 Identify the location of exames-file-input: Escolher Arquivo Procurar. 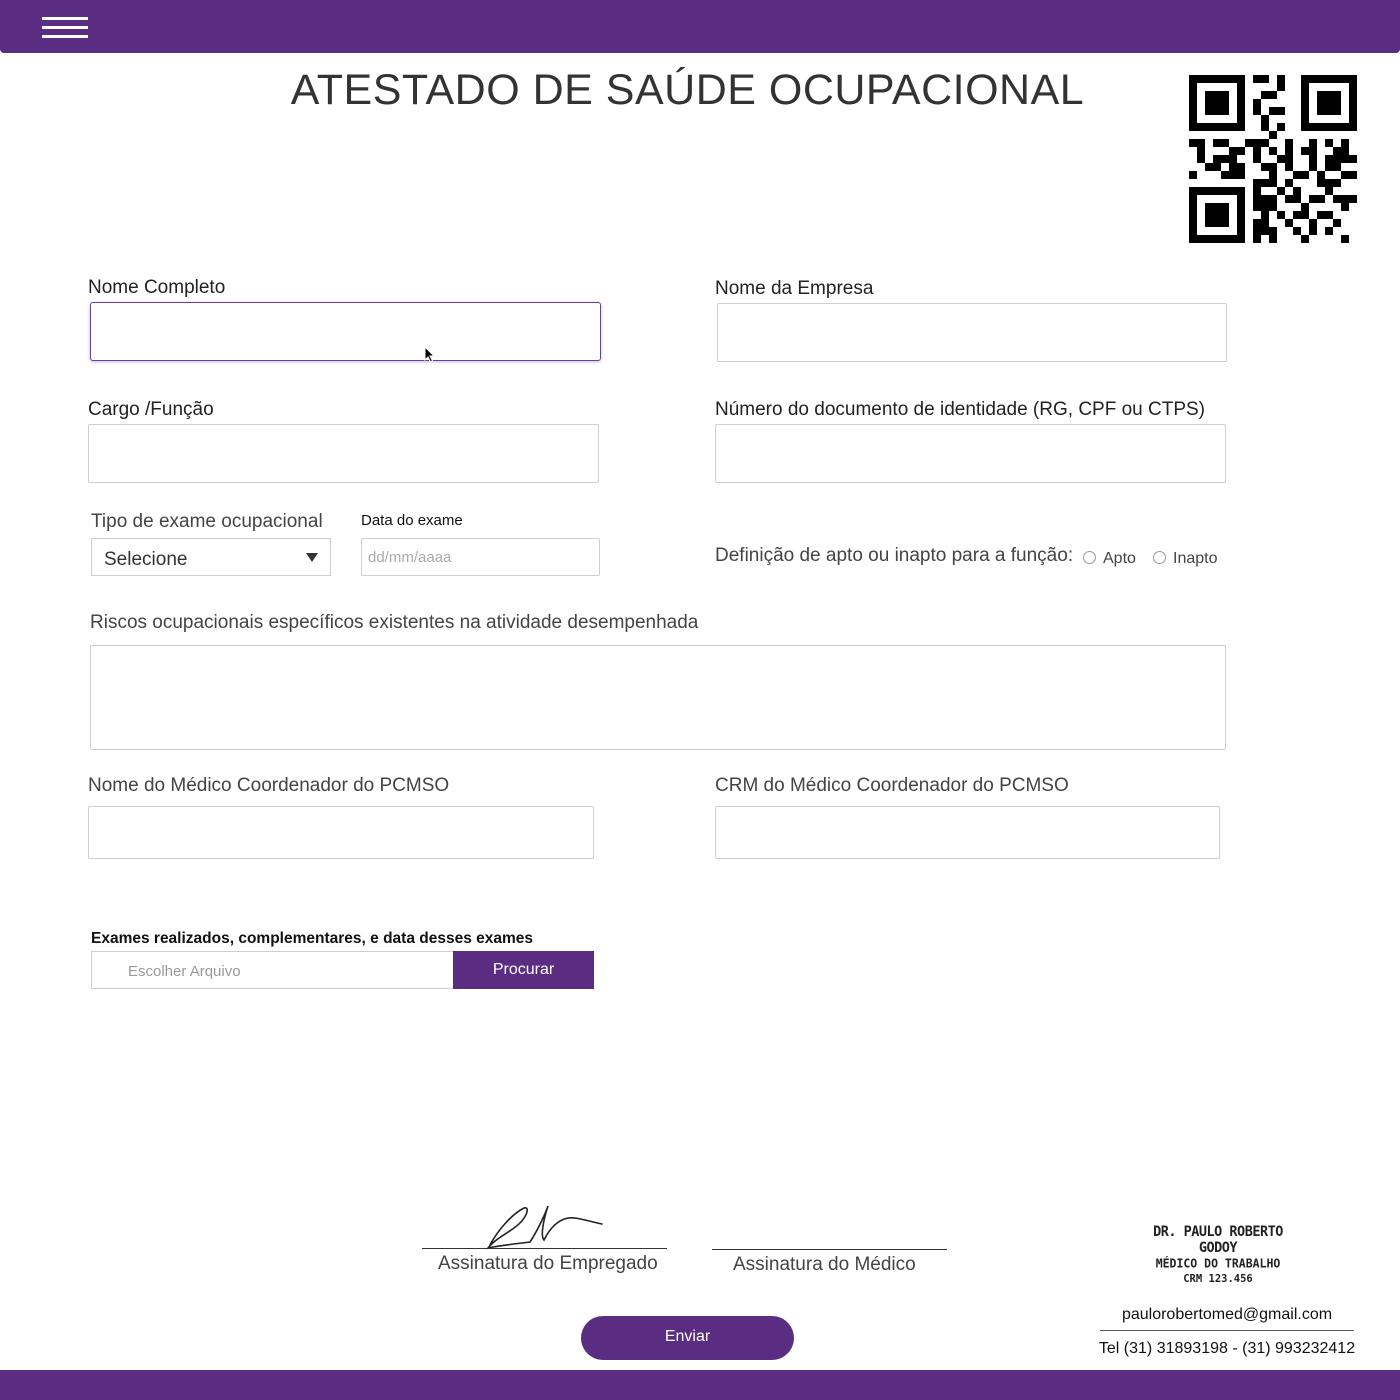
(342, 970).